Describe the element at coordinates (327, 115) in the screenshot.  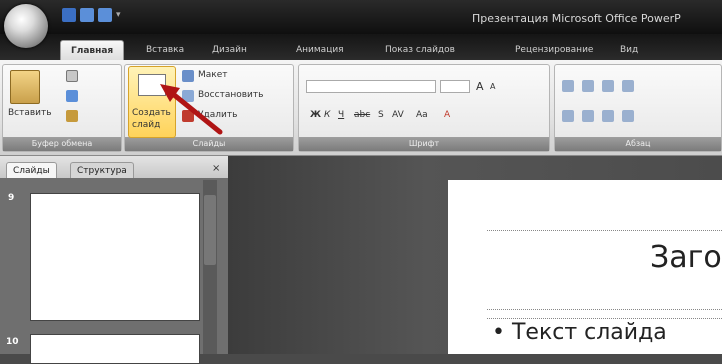
I see `italic-button: К` at that location.